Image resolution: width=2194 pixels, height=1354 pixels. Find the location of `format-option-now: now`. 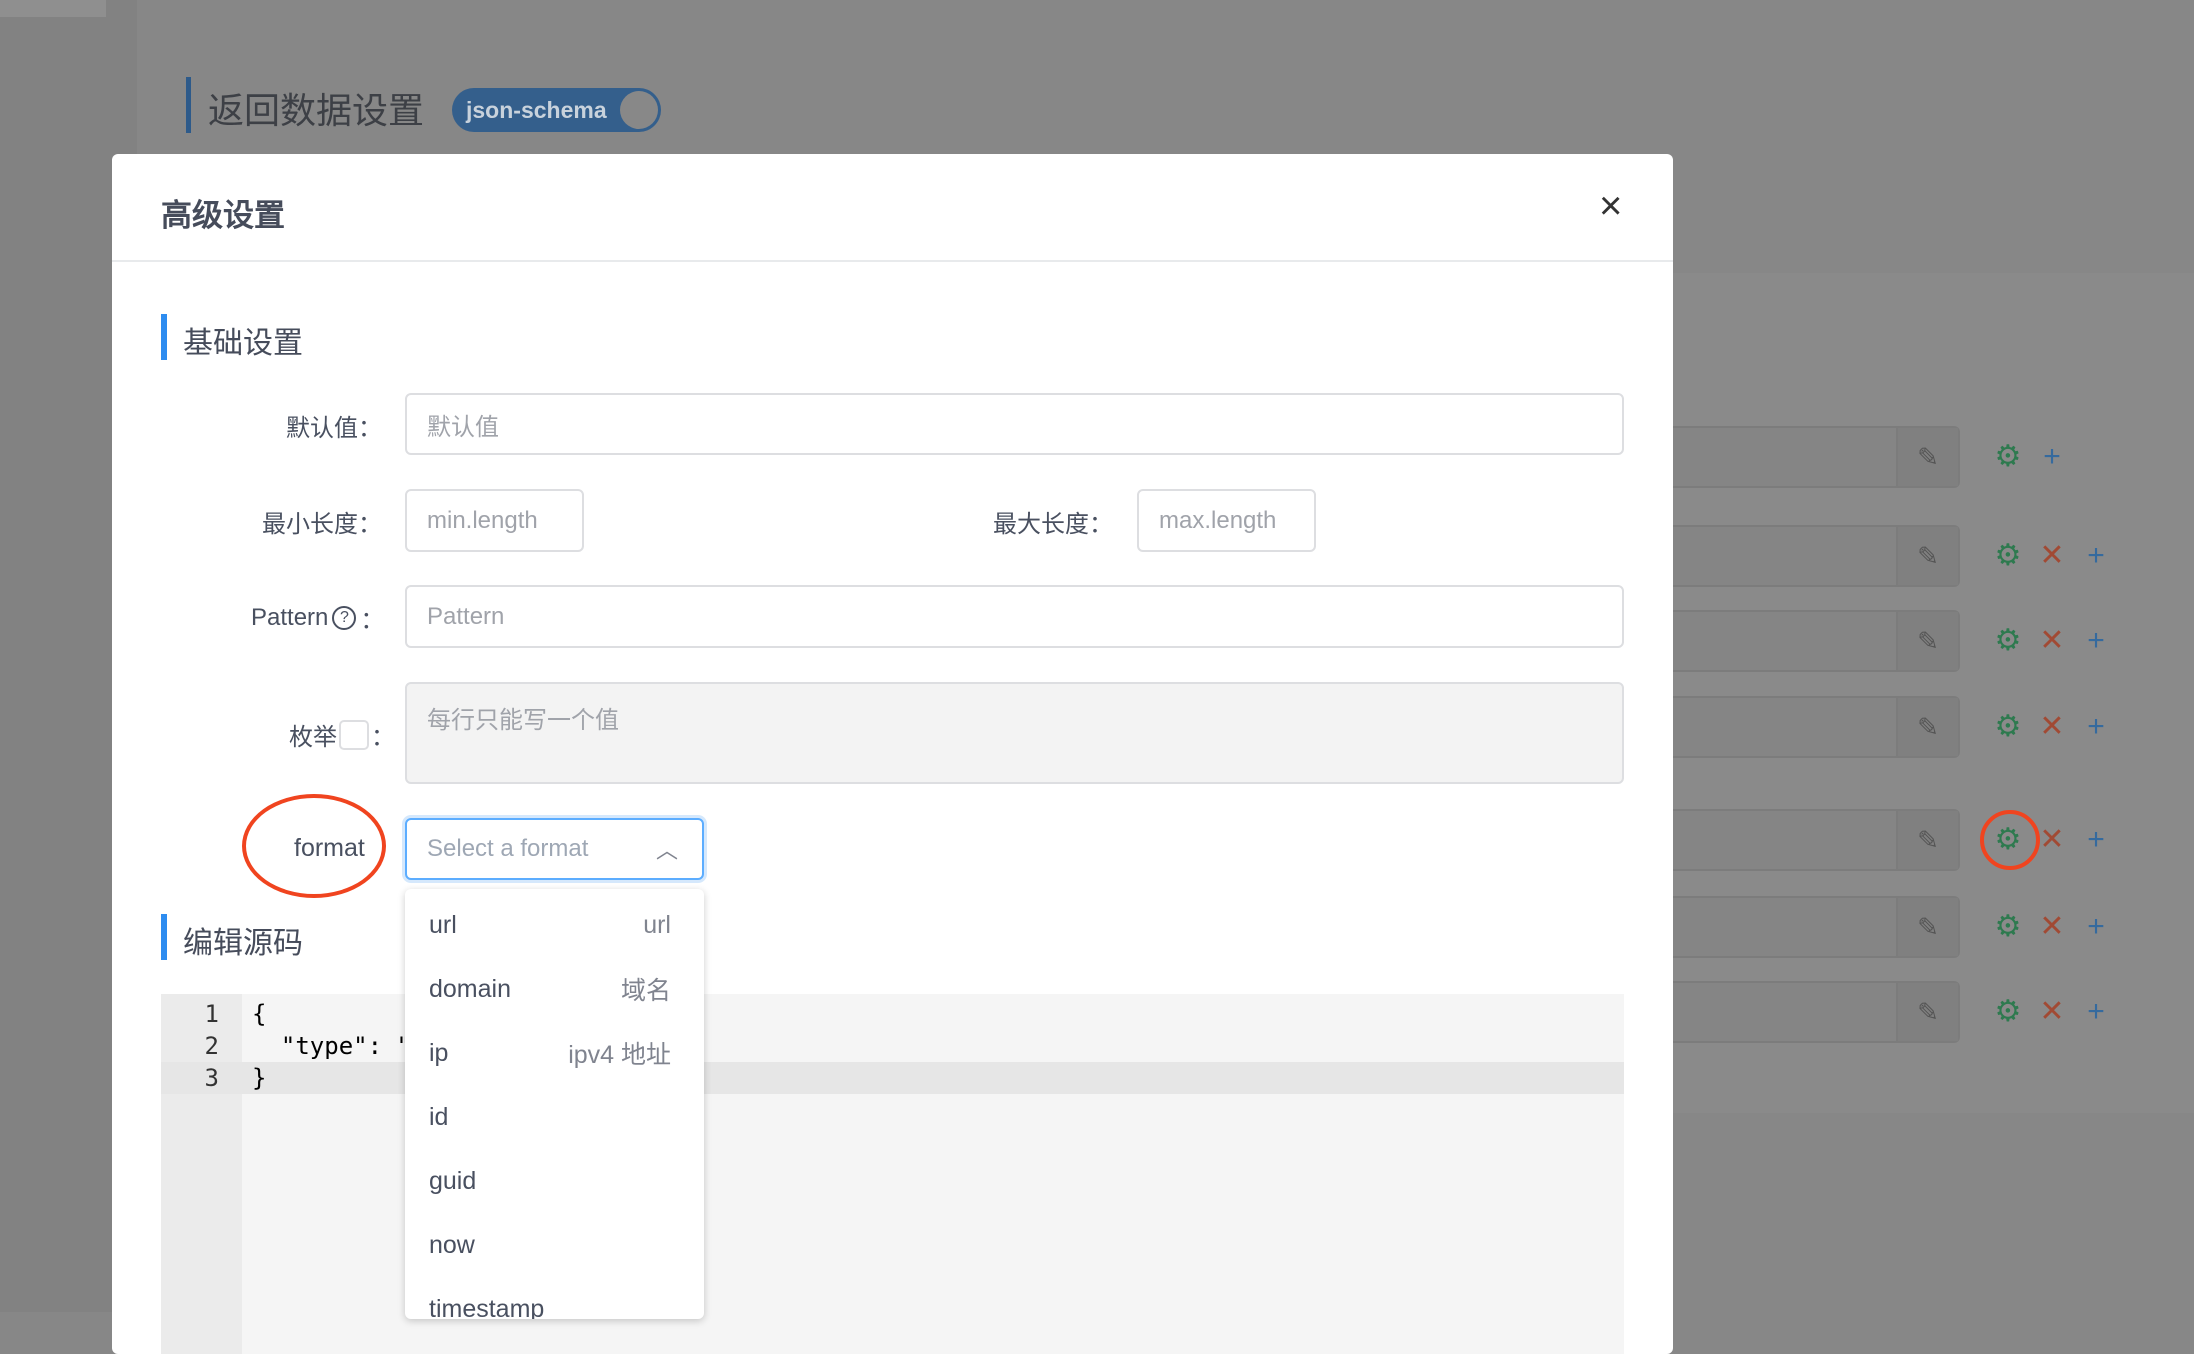

format-option-now: now is located at coordinates (550, 1245).